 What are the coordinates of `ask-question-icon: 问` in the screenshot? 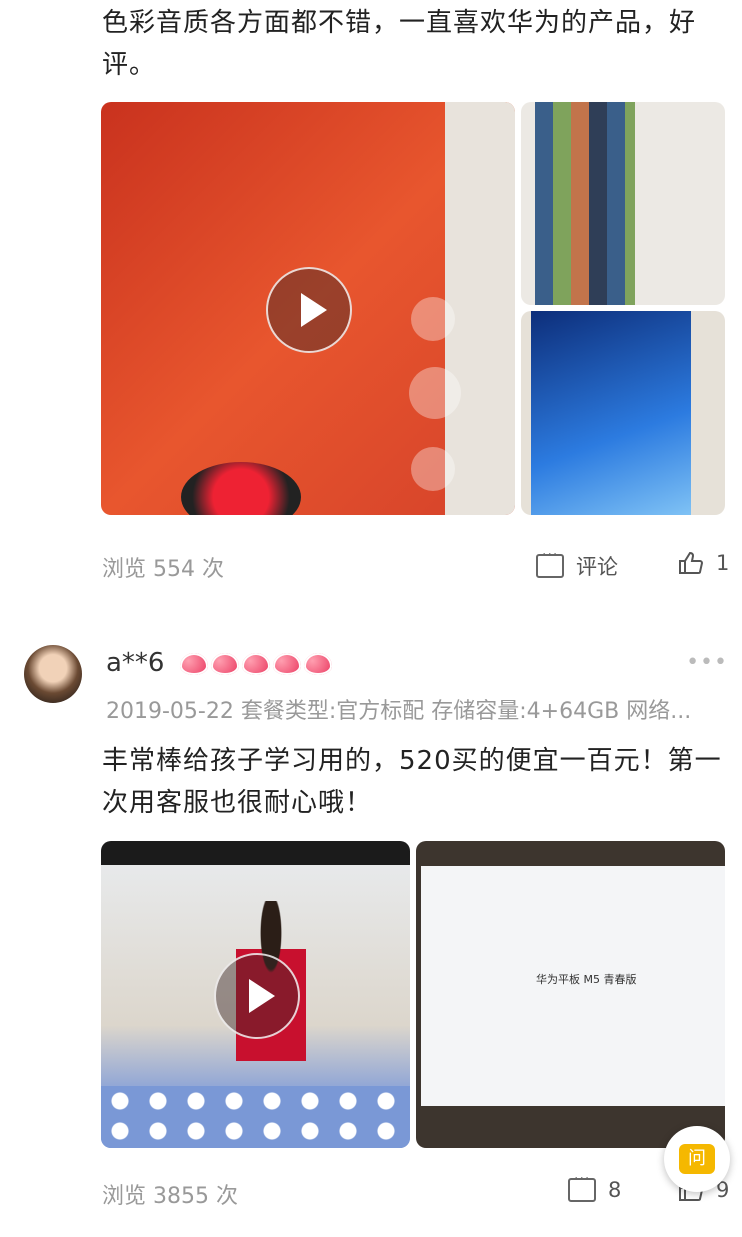 It's located at (697, 1159).